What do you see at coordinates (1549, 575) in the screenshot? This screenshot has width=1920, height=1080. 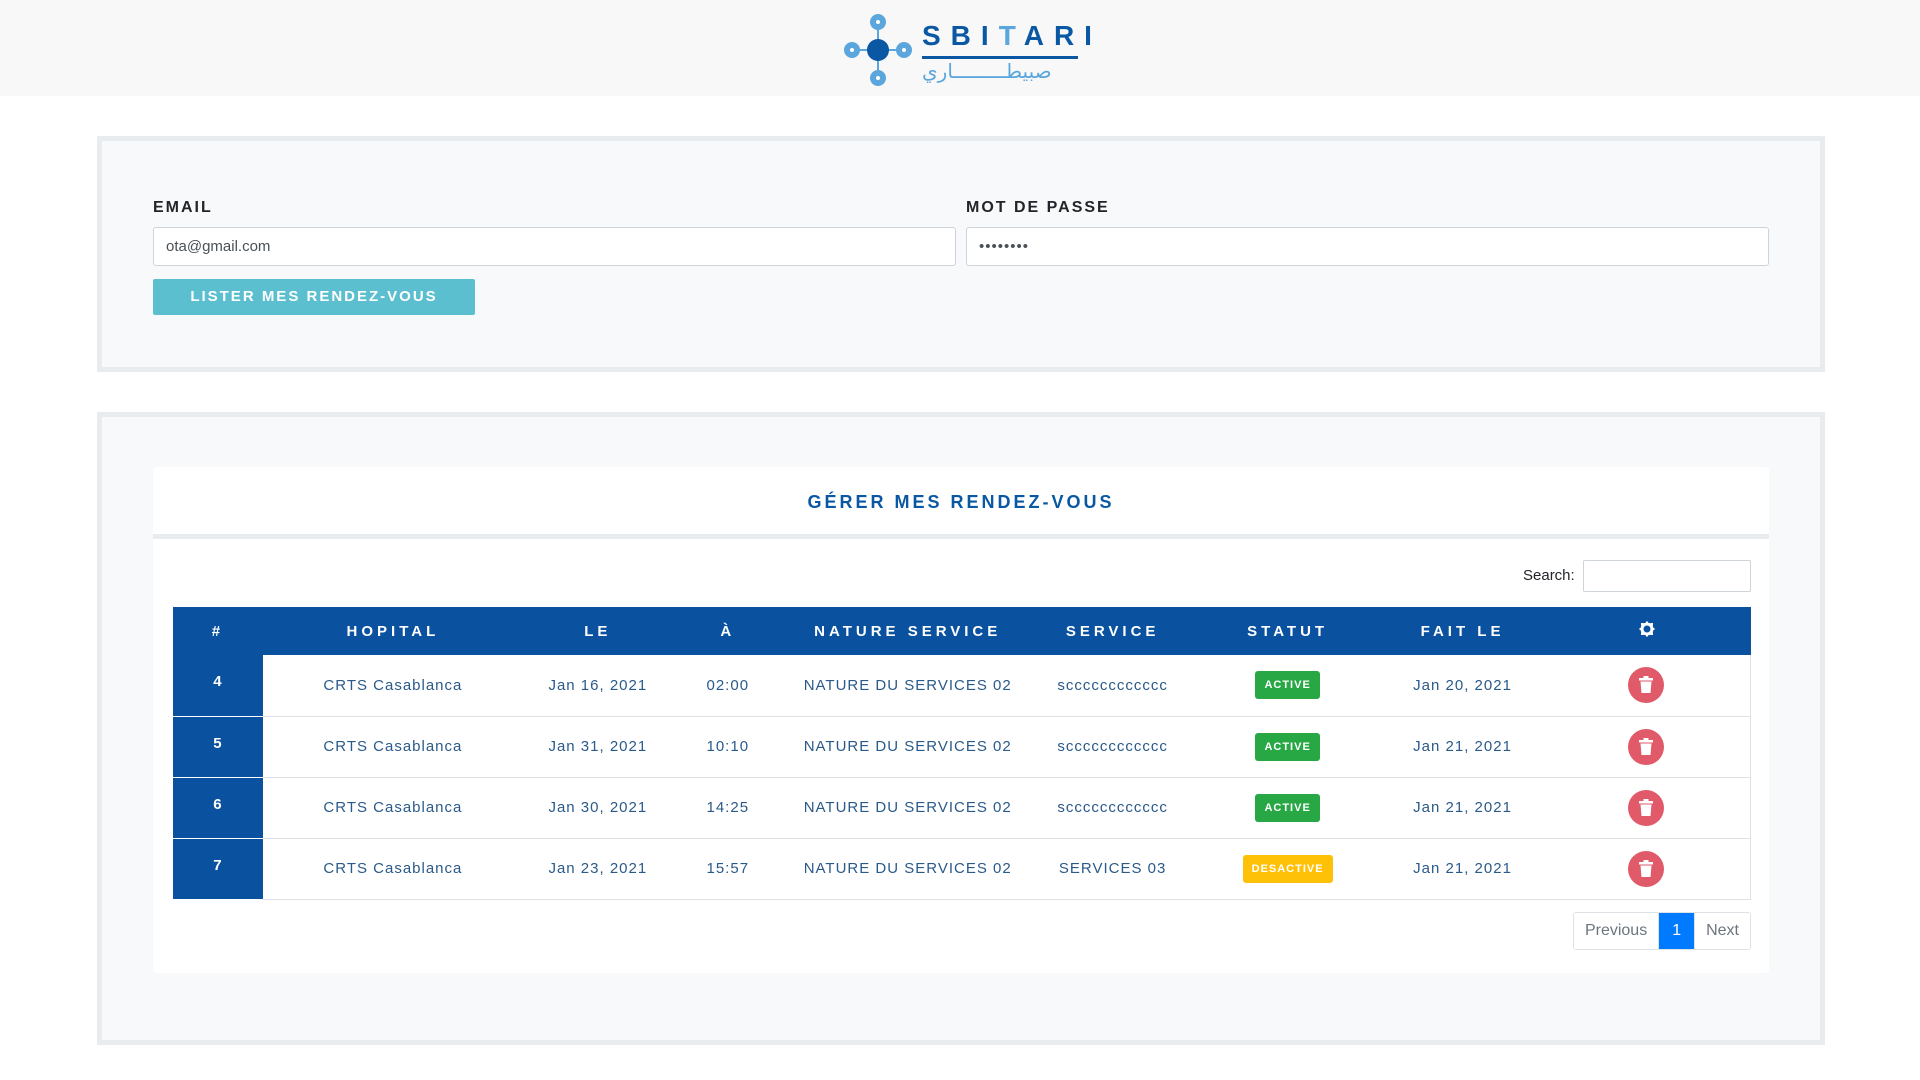 I see `search-label: Search:` at bounding box center [1549, 575].